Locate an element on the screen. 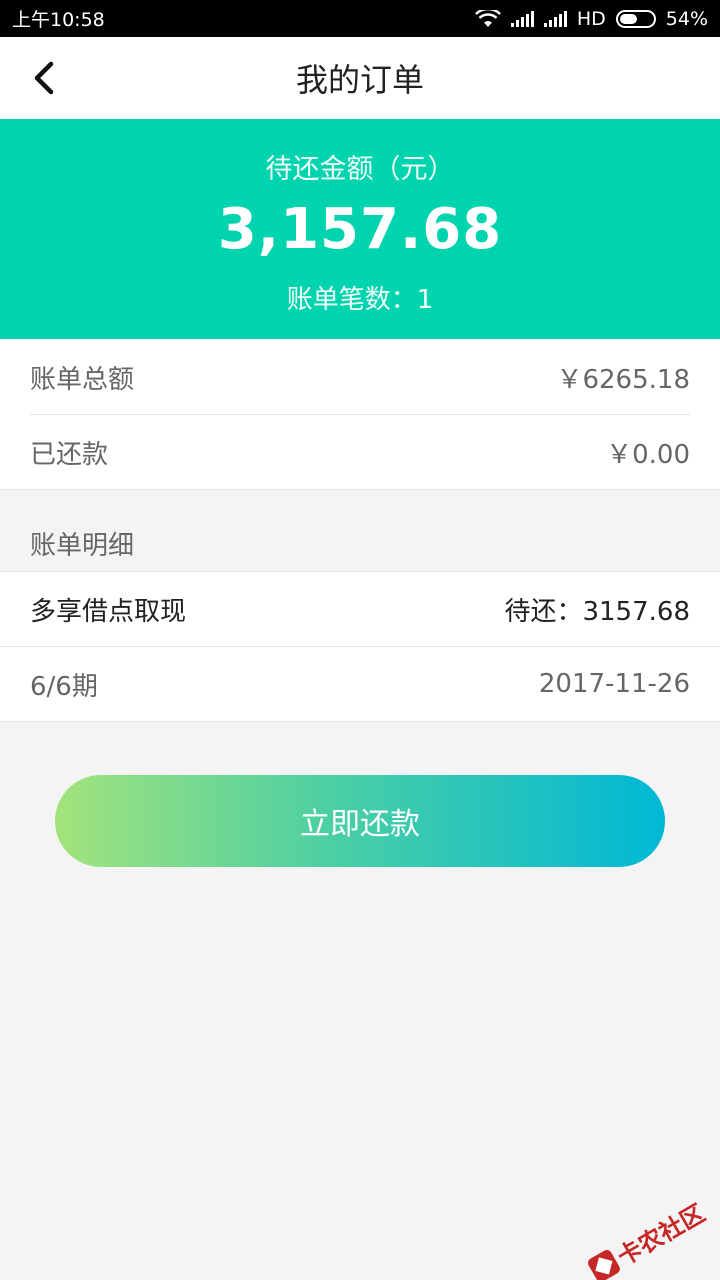  repay-now-button: 立即还款 is located at coordinates (360, 821).